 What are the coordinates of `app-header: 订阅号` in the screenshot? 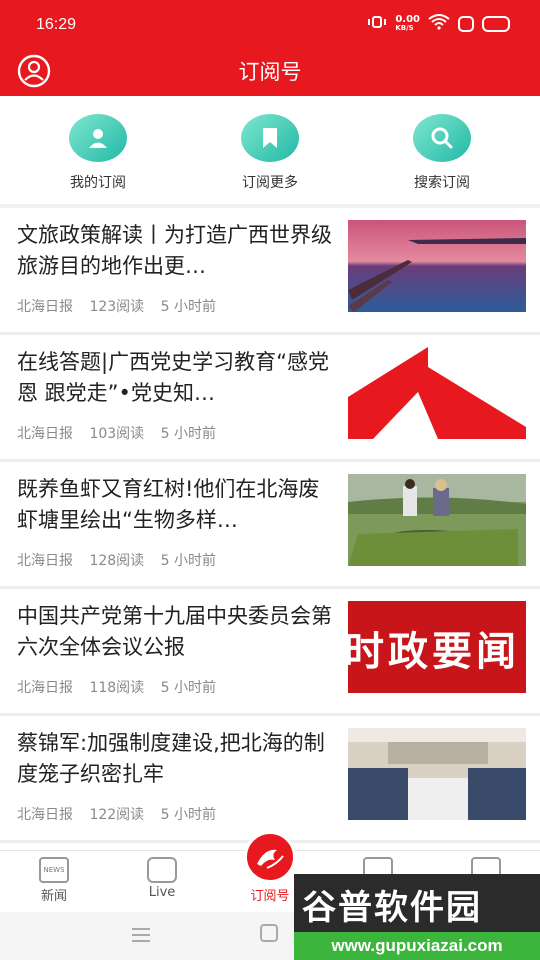 It's located at (270, 73).